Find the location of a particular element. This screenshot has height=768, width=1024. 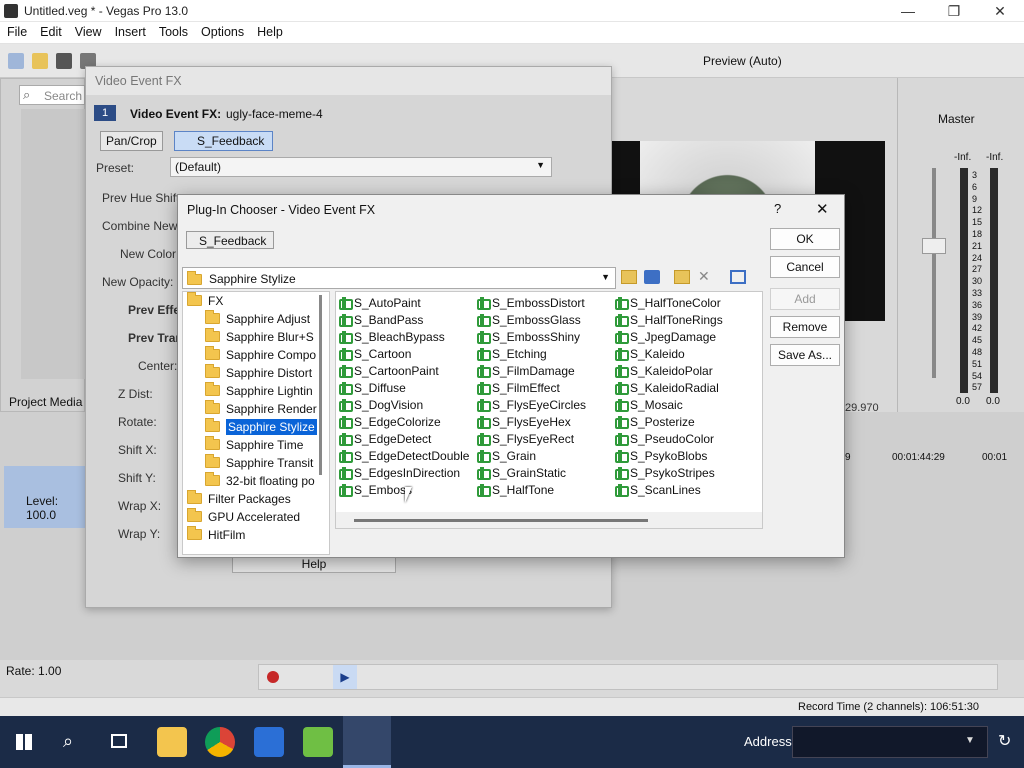

close-window-button: ✕ is located at coordinates (1000, 11).